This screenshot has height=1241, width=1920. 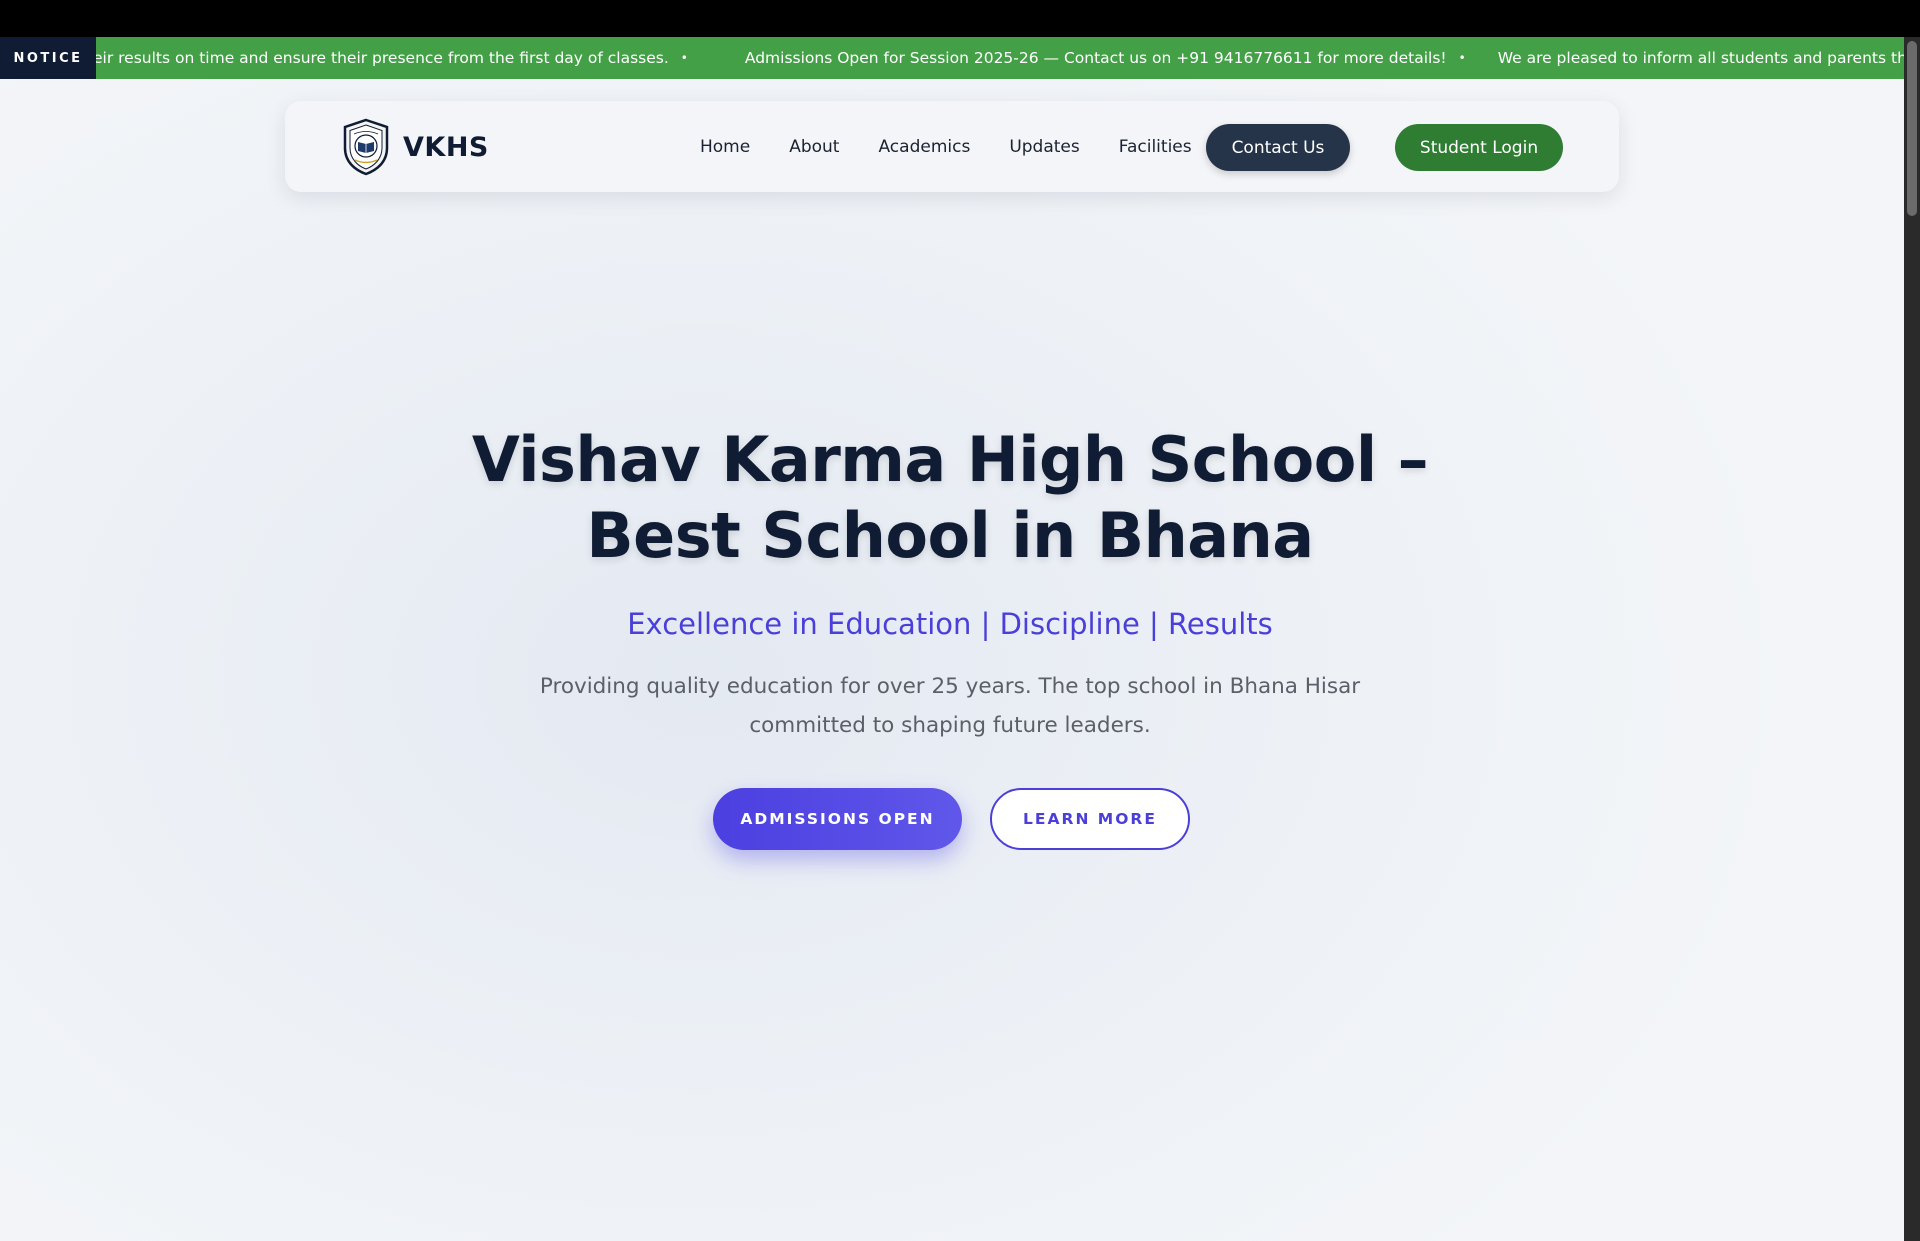 I want to click on page-scrollbar, so click(x=1912, y=639).